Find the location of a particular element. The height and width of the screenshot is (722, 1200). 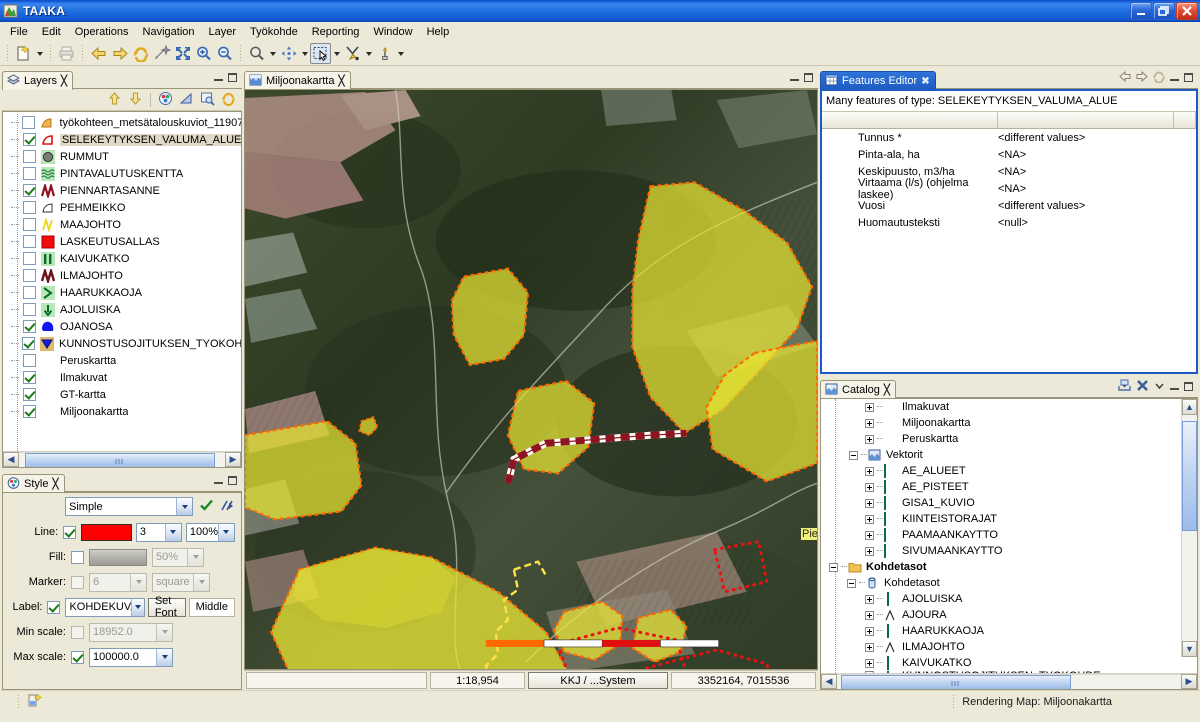

layer-row: HAARUKKAOJA is located at coordinates (122, 292).